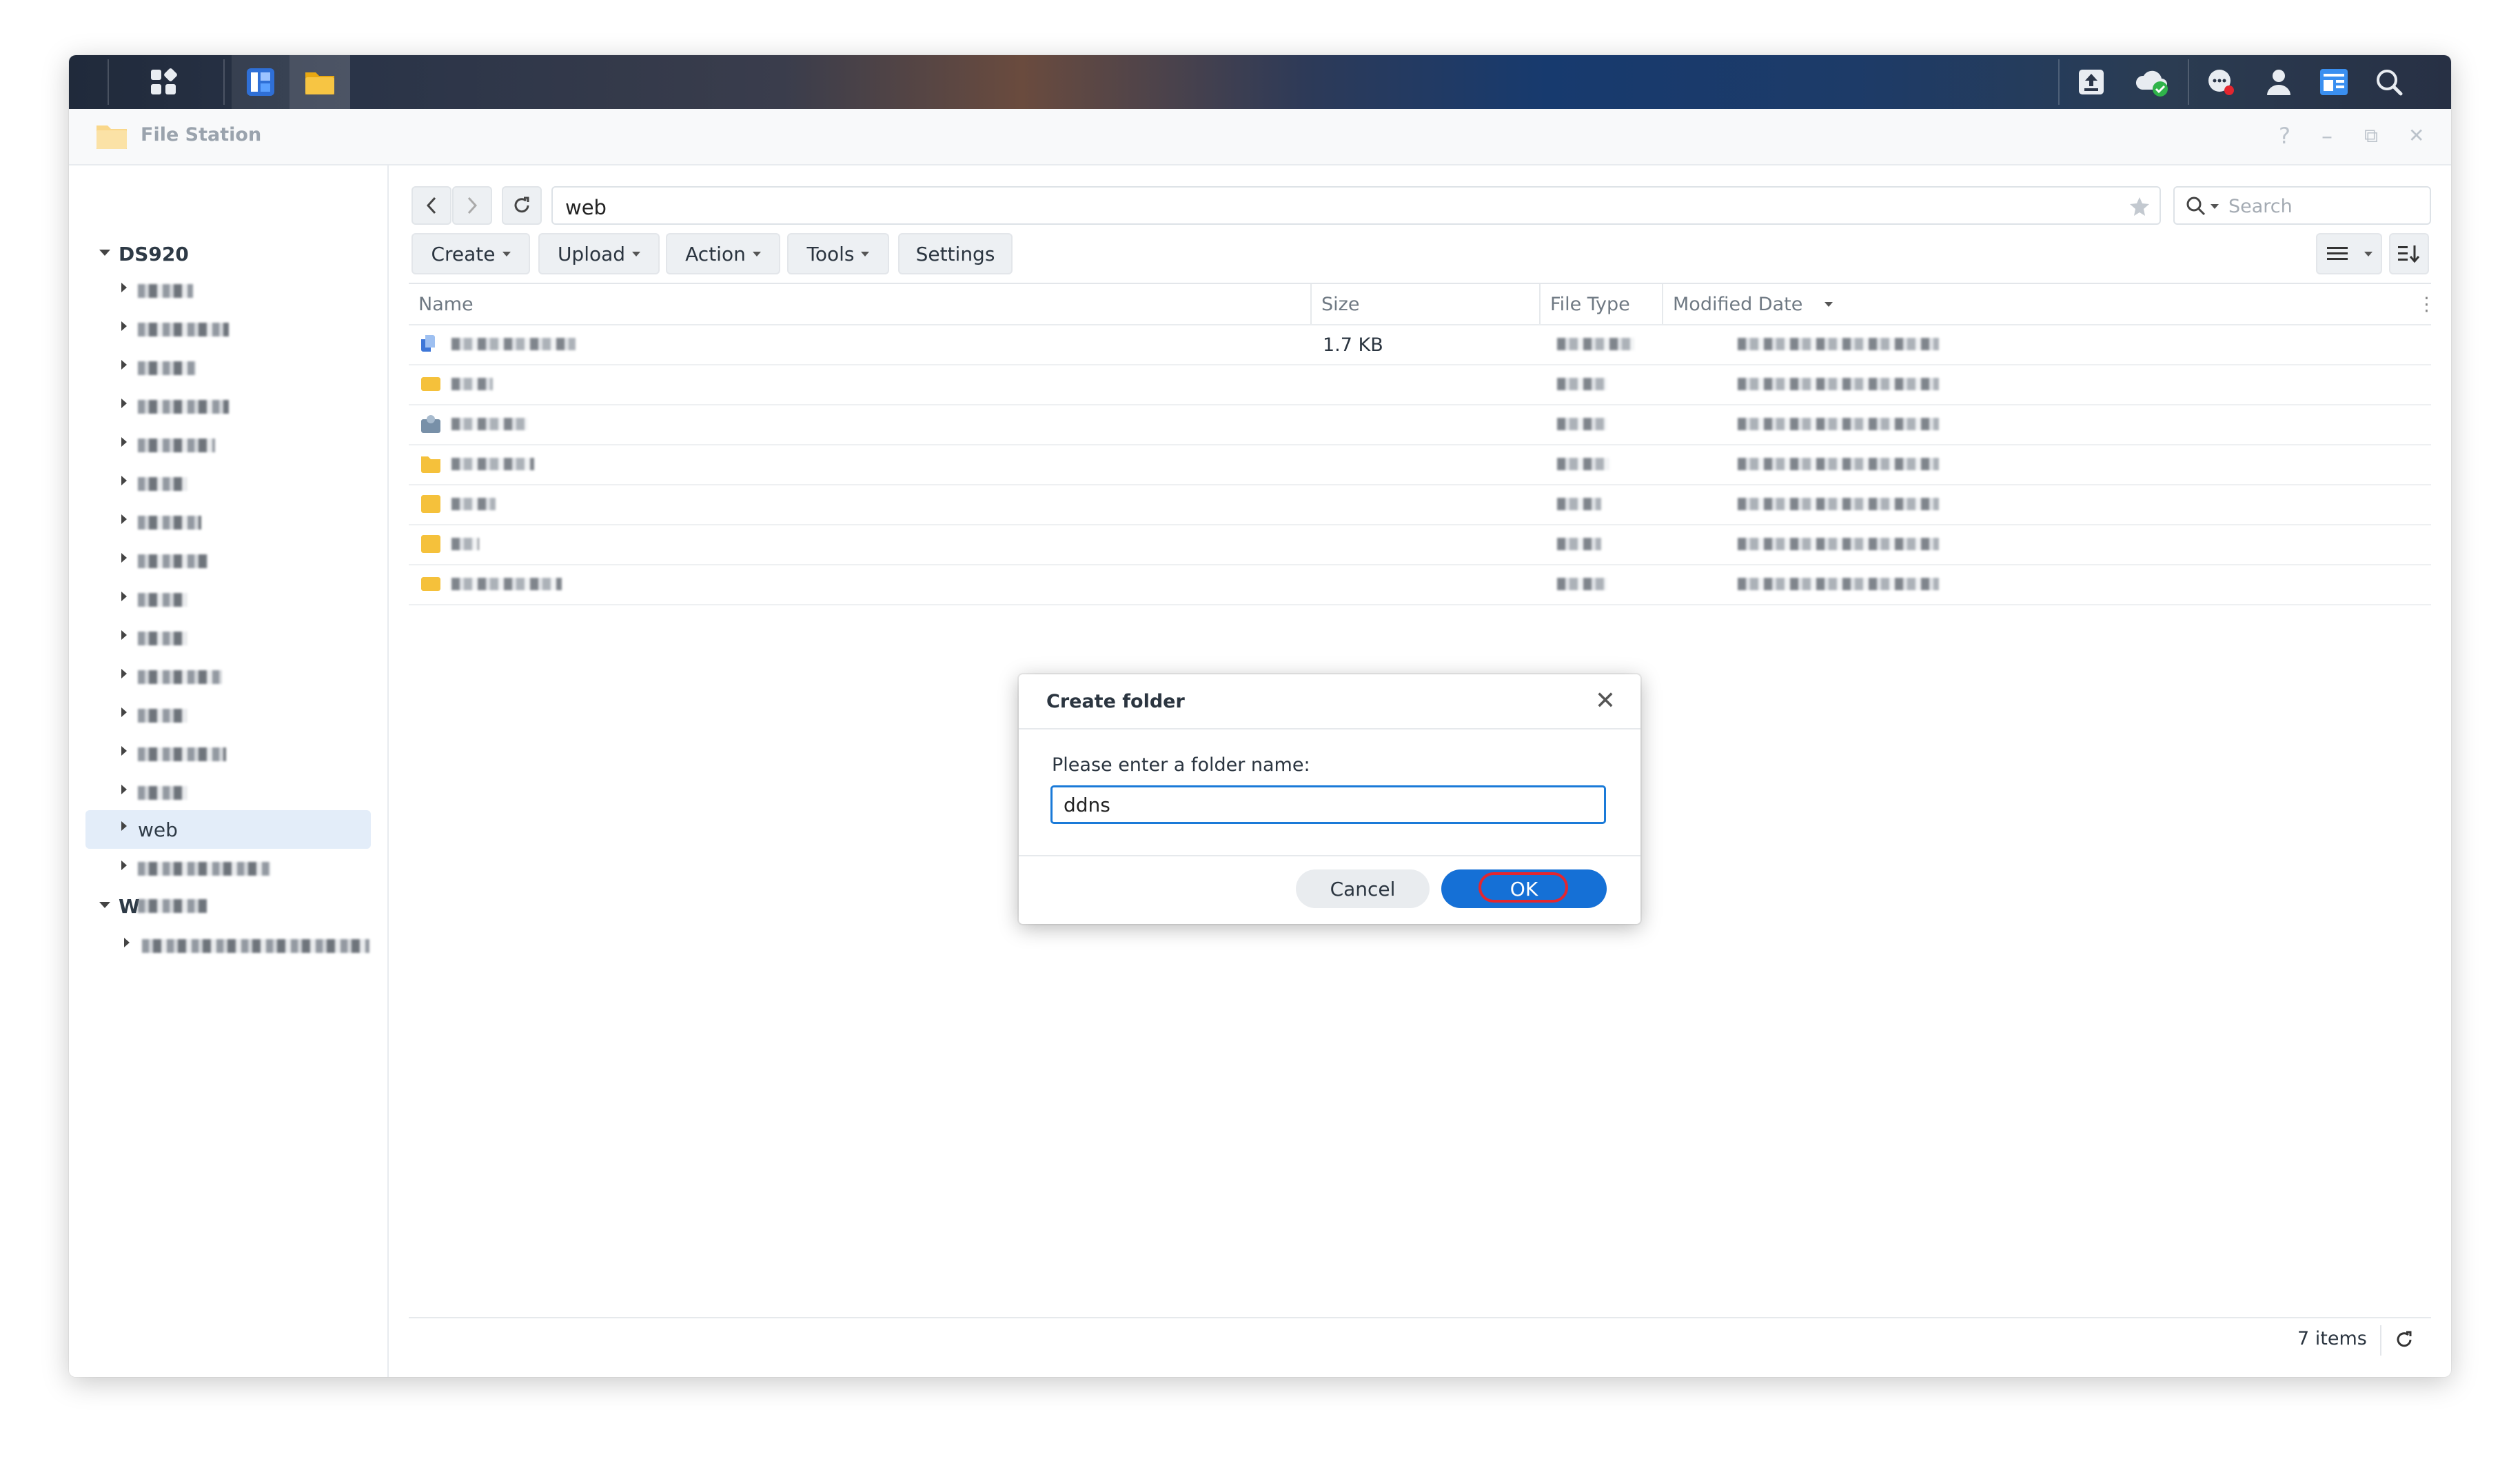 The width and height of the screenshot is (2520, 1459). Describe the element at coordinates (2139, 206) in the screenshot. I see `star-icon` at that location.